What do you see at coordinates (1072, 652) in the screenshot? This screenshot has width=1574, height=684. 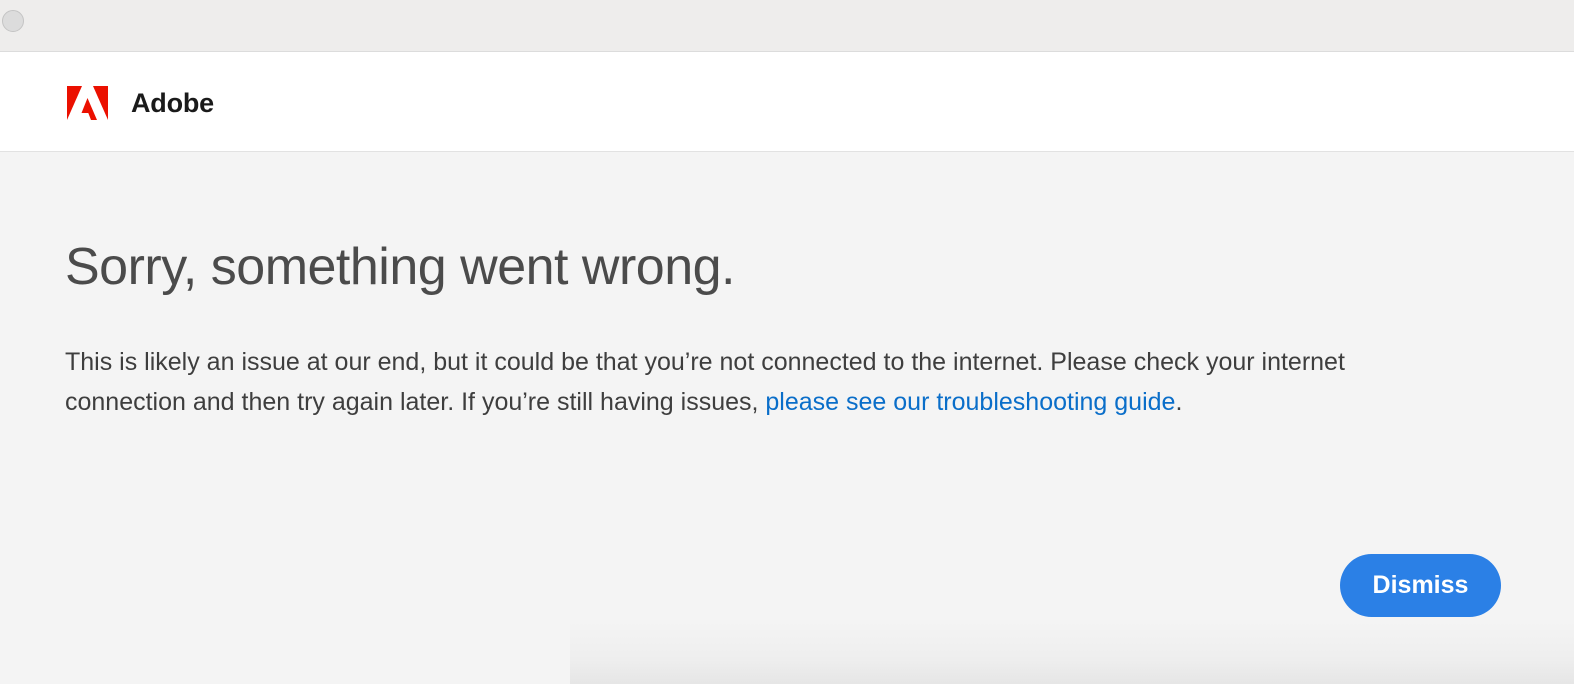 I see `bottom-shadow` at bounding box center [1072, 652].